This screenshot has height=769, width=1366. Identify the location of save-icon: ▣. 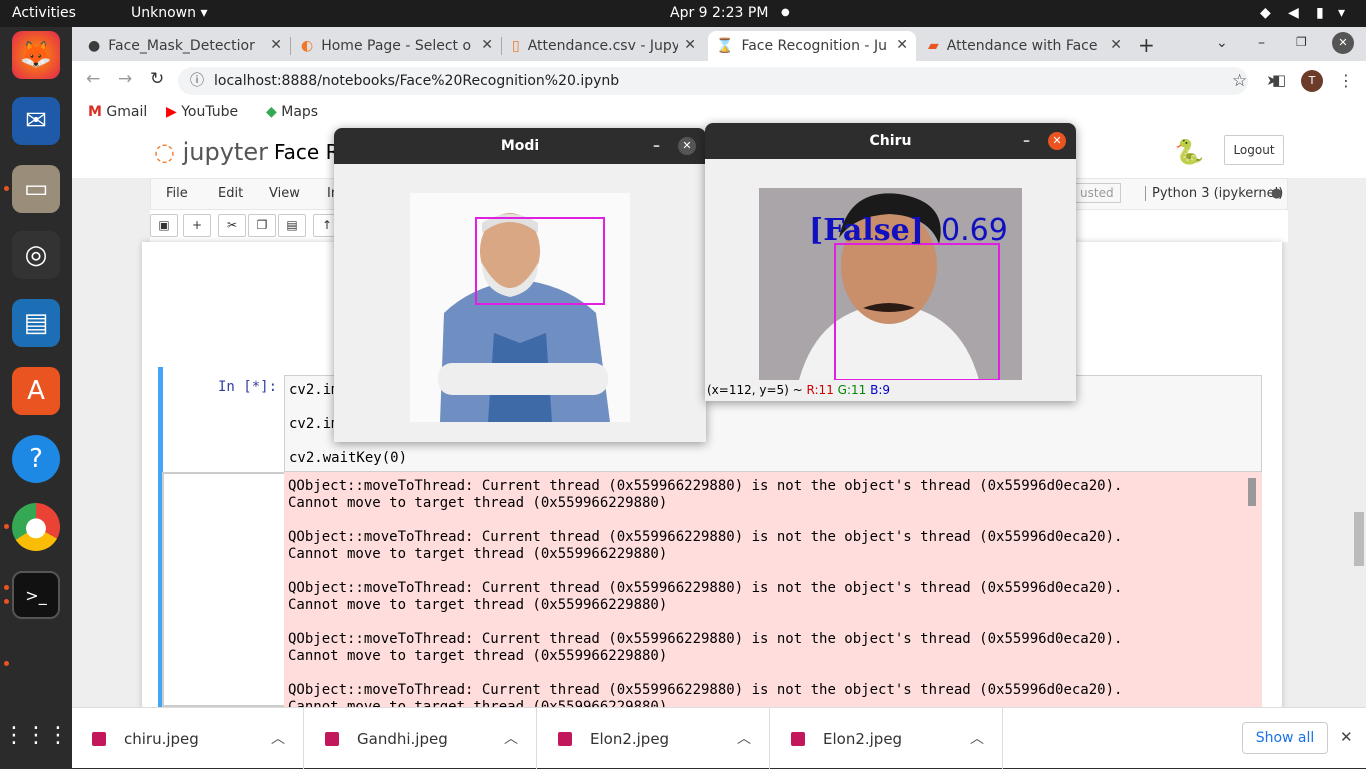
(164, 225).